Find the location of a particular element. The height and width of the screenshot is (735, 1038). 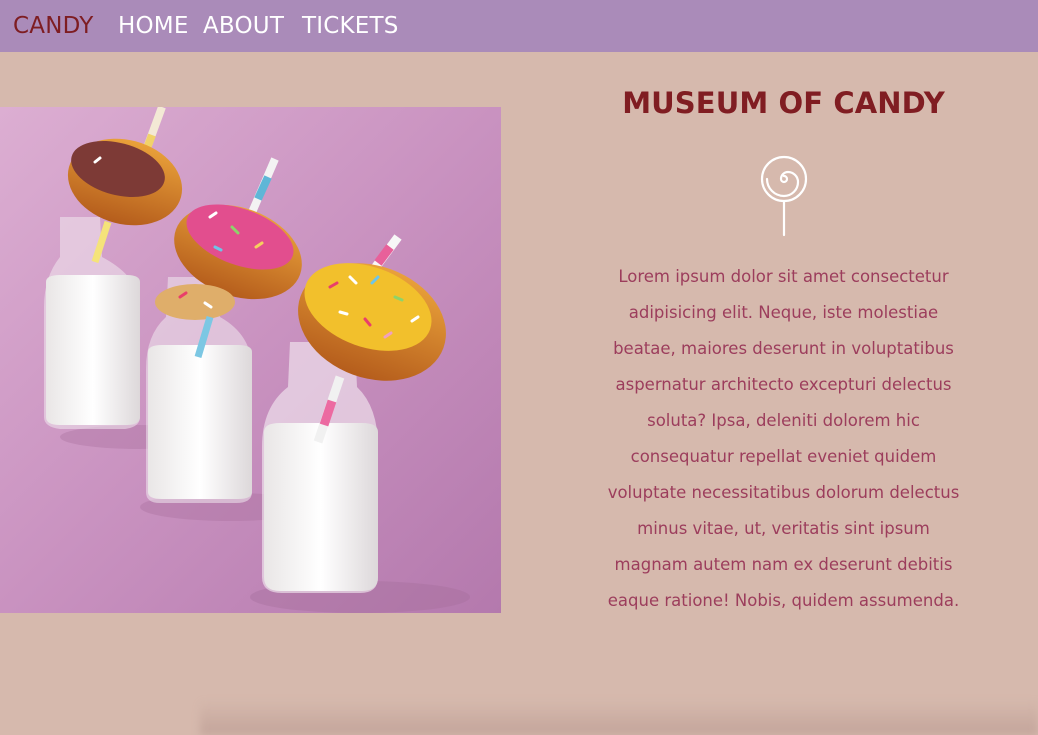

nav-link-home: HOME is located at coordinates (153, 26).